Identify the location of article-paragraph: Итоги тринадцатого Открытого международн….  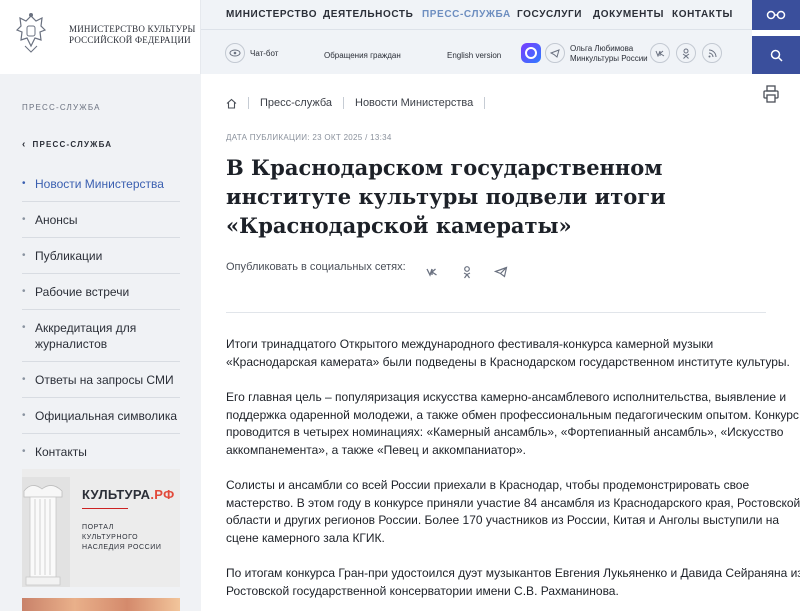
(508, 353).